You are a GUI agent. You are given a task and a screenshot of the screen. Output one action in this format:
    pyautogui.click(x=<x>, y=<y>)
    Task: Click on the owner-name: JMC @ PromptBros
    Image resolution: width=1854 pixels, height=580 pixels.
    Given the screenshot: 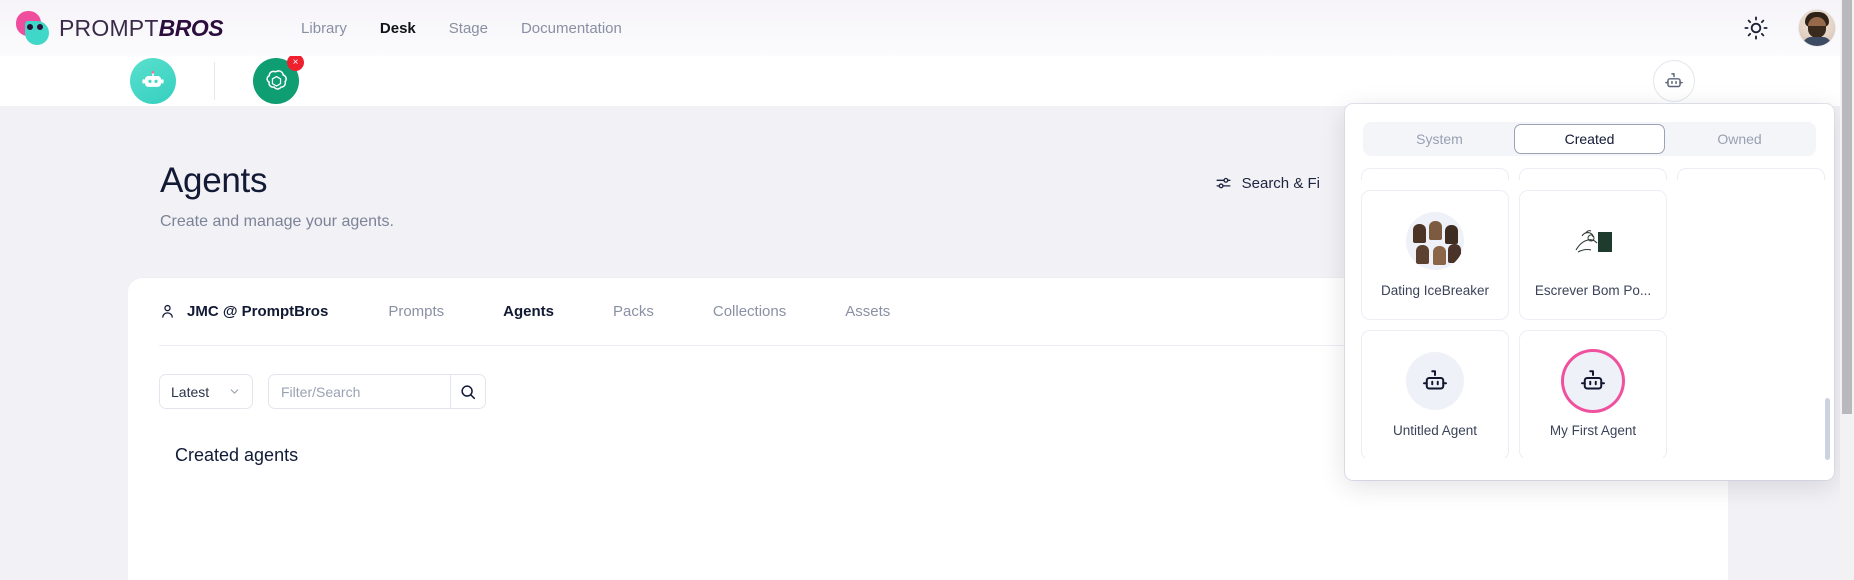 What is the action you would take?
    pyautogui.click(x=258, y=311)
    